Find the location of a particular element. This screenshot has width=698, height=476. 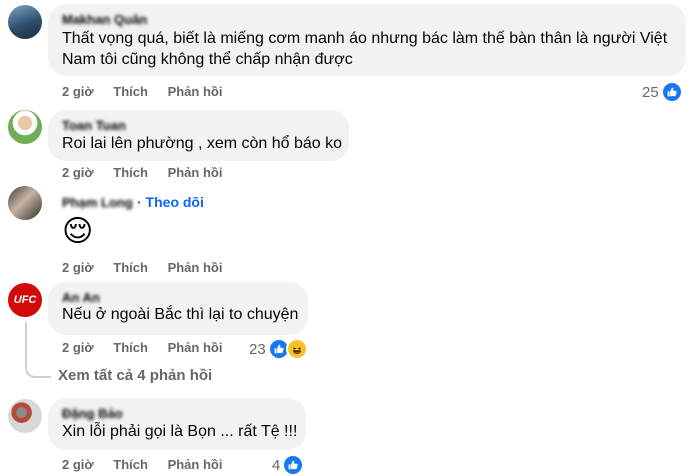

ufc-logo: UFC is located at coordinates (25, 300).